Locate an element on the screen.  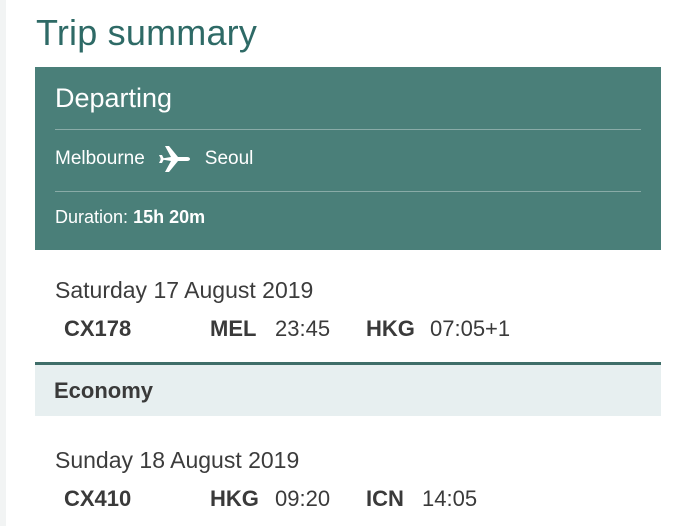
plane-icon is located at coordinates (175, 159).